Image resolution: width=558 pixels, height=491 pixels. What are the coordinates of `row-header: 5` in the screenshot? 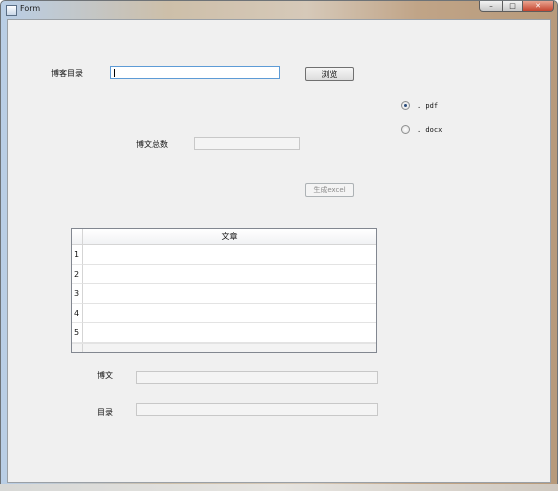 It's located at (77, 333).